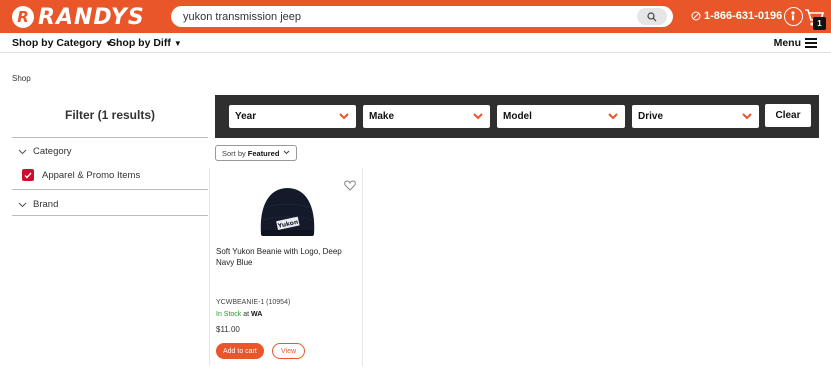  I want to click on randys-logo: R RANDYS, so click(78, 17).